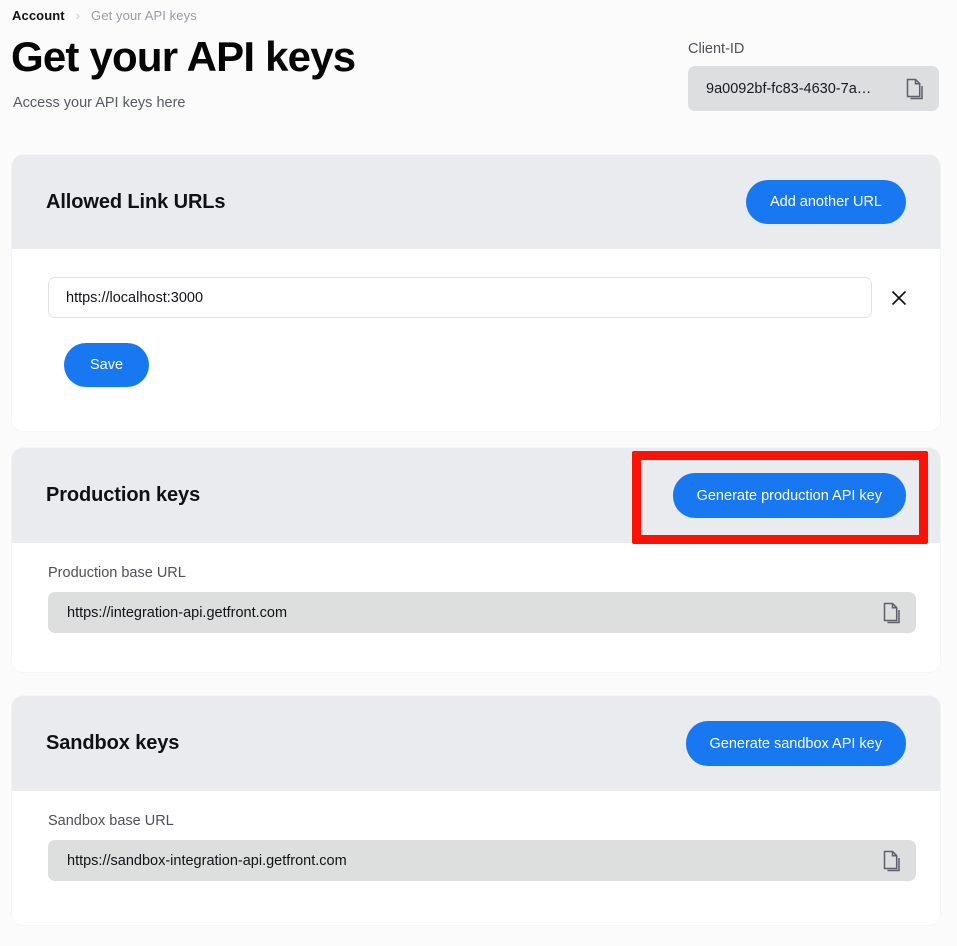 The width and height of the screenshot is (957, 946). I want to click on production-base-url-field: https://integration-api.getfront.com, so click(482, 612).